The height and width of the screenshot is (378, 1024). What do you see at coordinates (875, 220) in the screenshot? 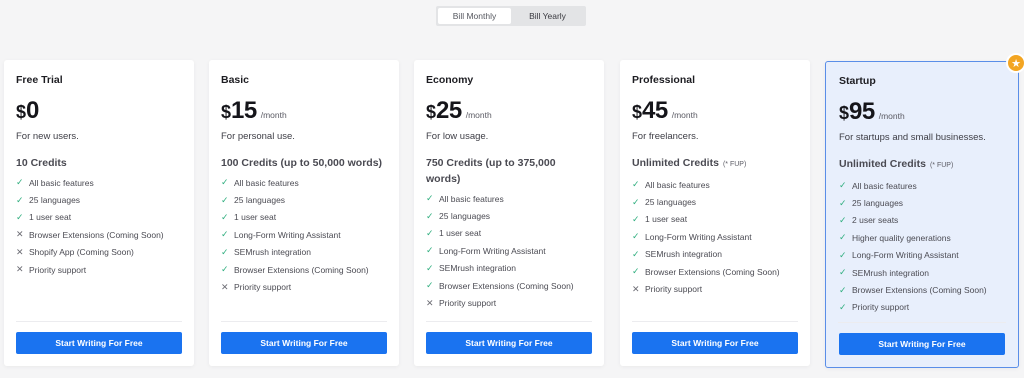
I see `feature-text: 2 user seats` at bounding box center [875, 220].